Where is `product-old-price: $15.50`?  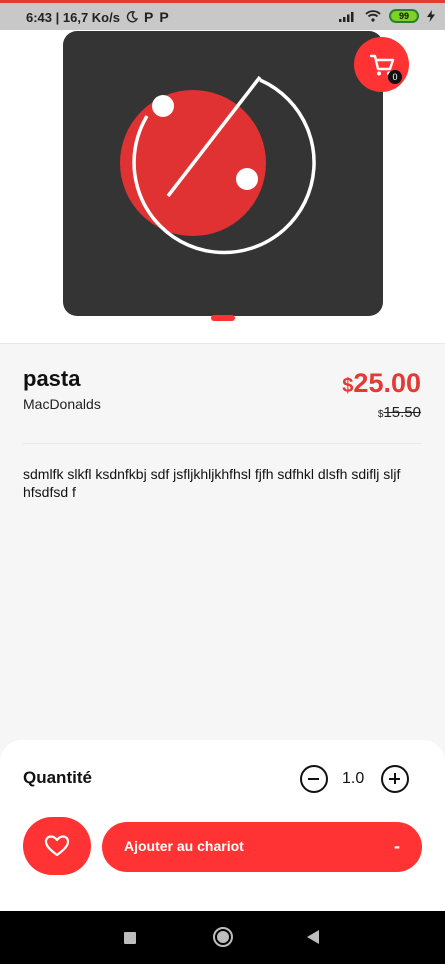 product-old-price: $15.50 is located at coordinates (399, 412).